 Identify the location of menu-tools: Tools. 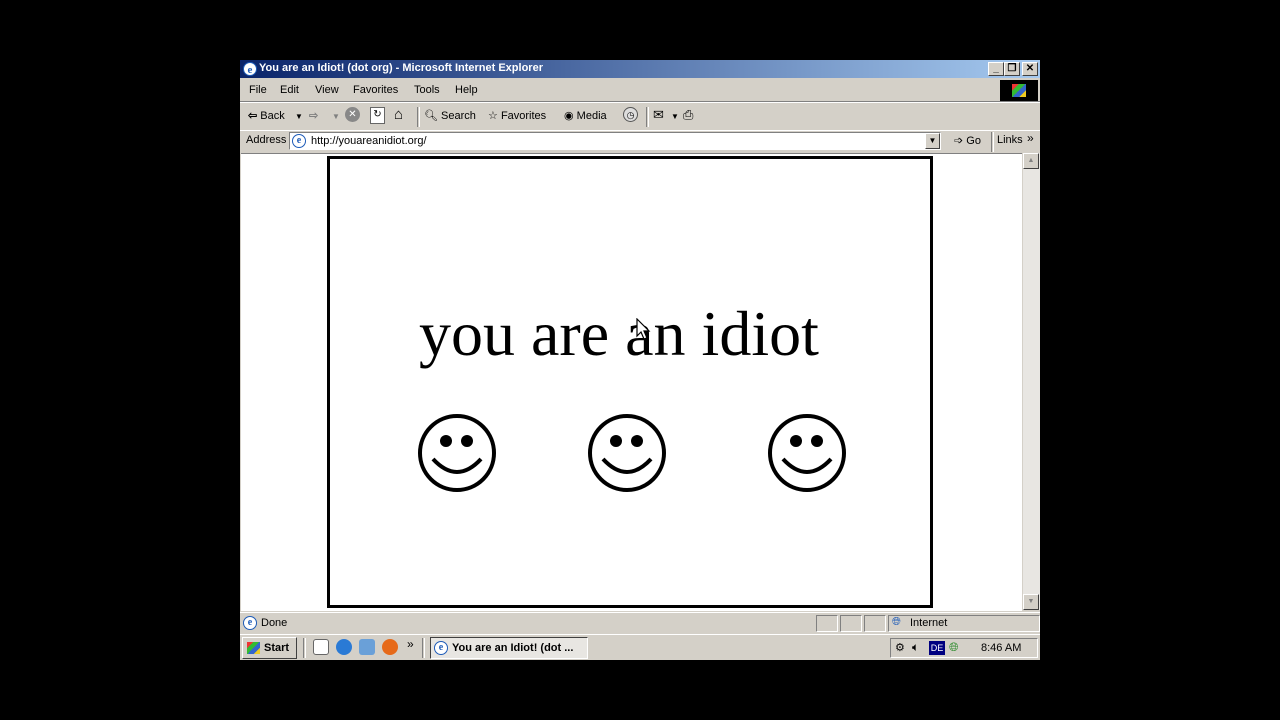
(427, 90).